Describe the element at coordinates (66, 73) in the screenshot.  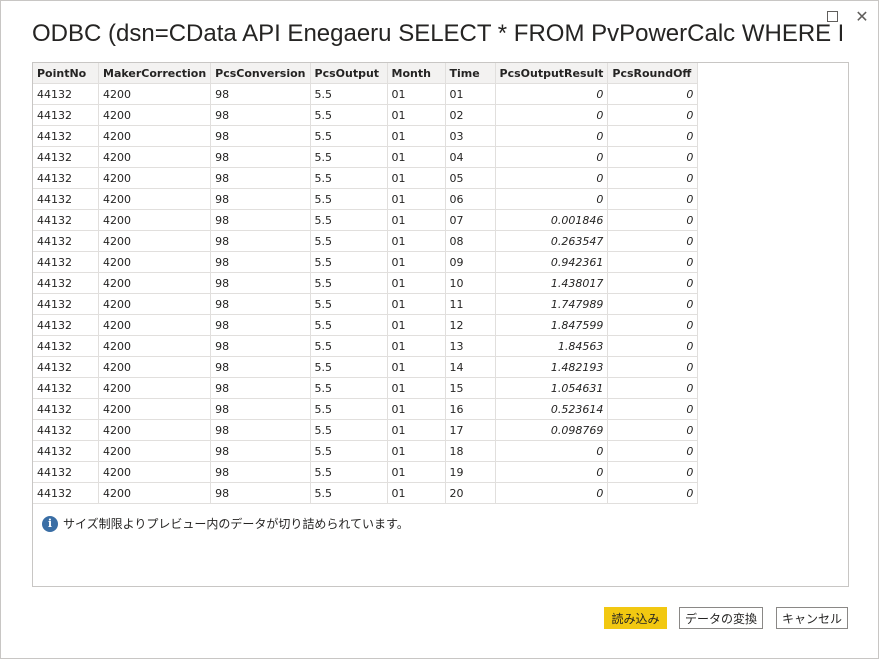
I see `column-header-pointno: PointNo` at that location.